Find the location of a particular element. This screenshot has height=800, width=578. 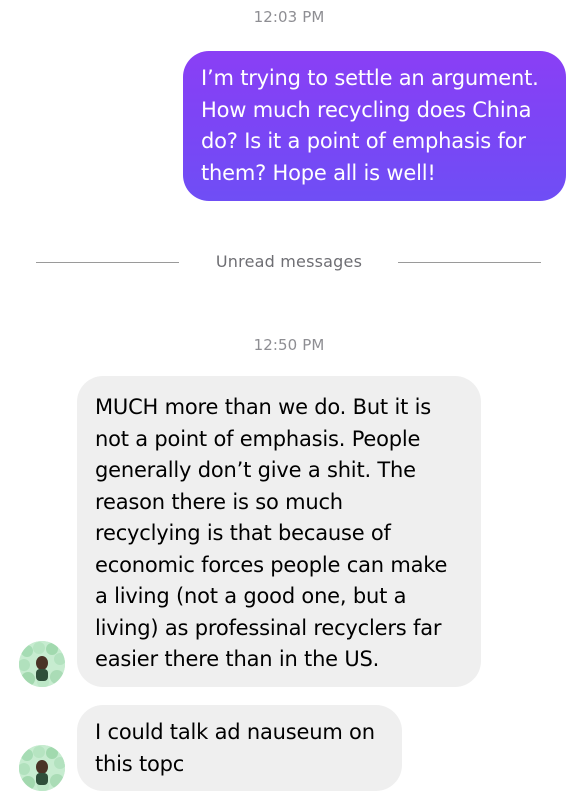

timestamp-top: 12:03 PM is located at coordinates (289, 17).